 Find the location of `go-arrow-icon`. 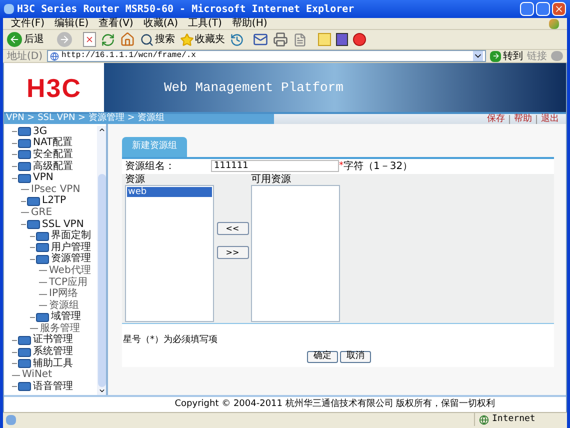

go-arrow-icon is located at coordinates (496, 56).